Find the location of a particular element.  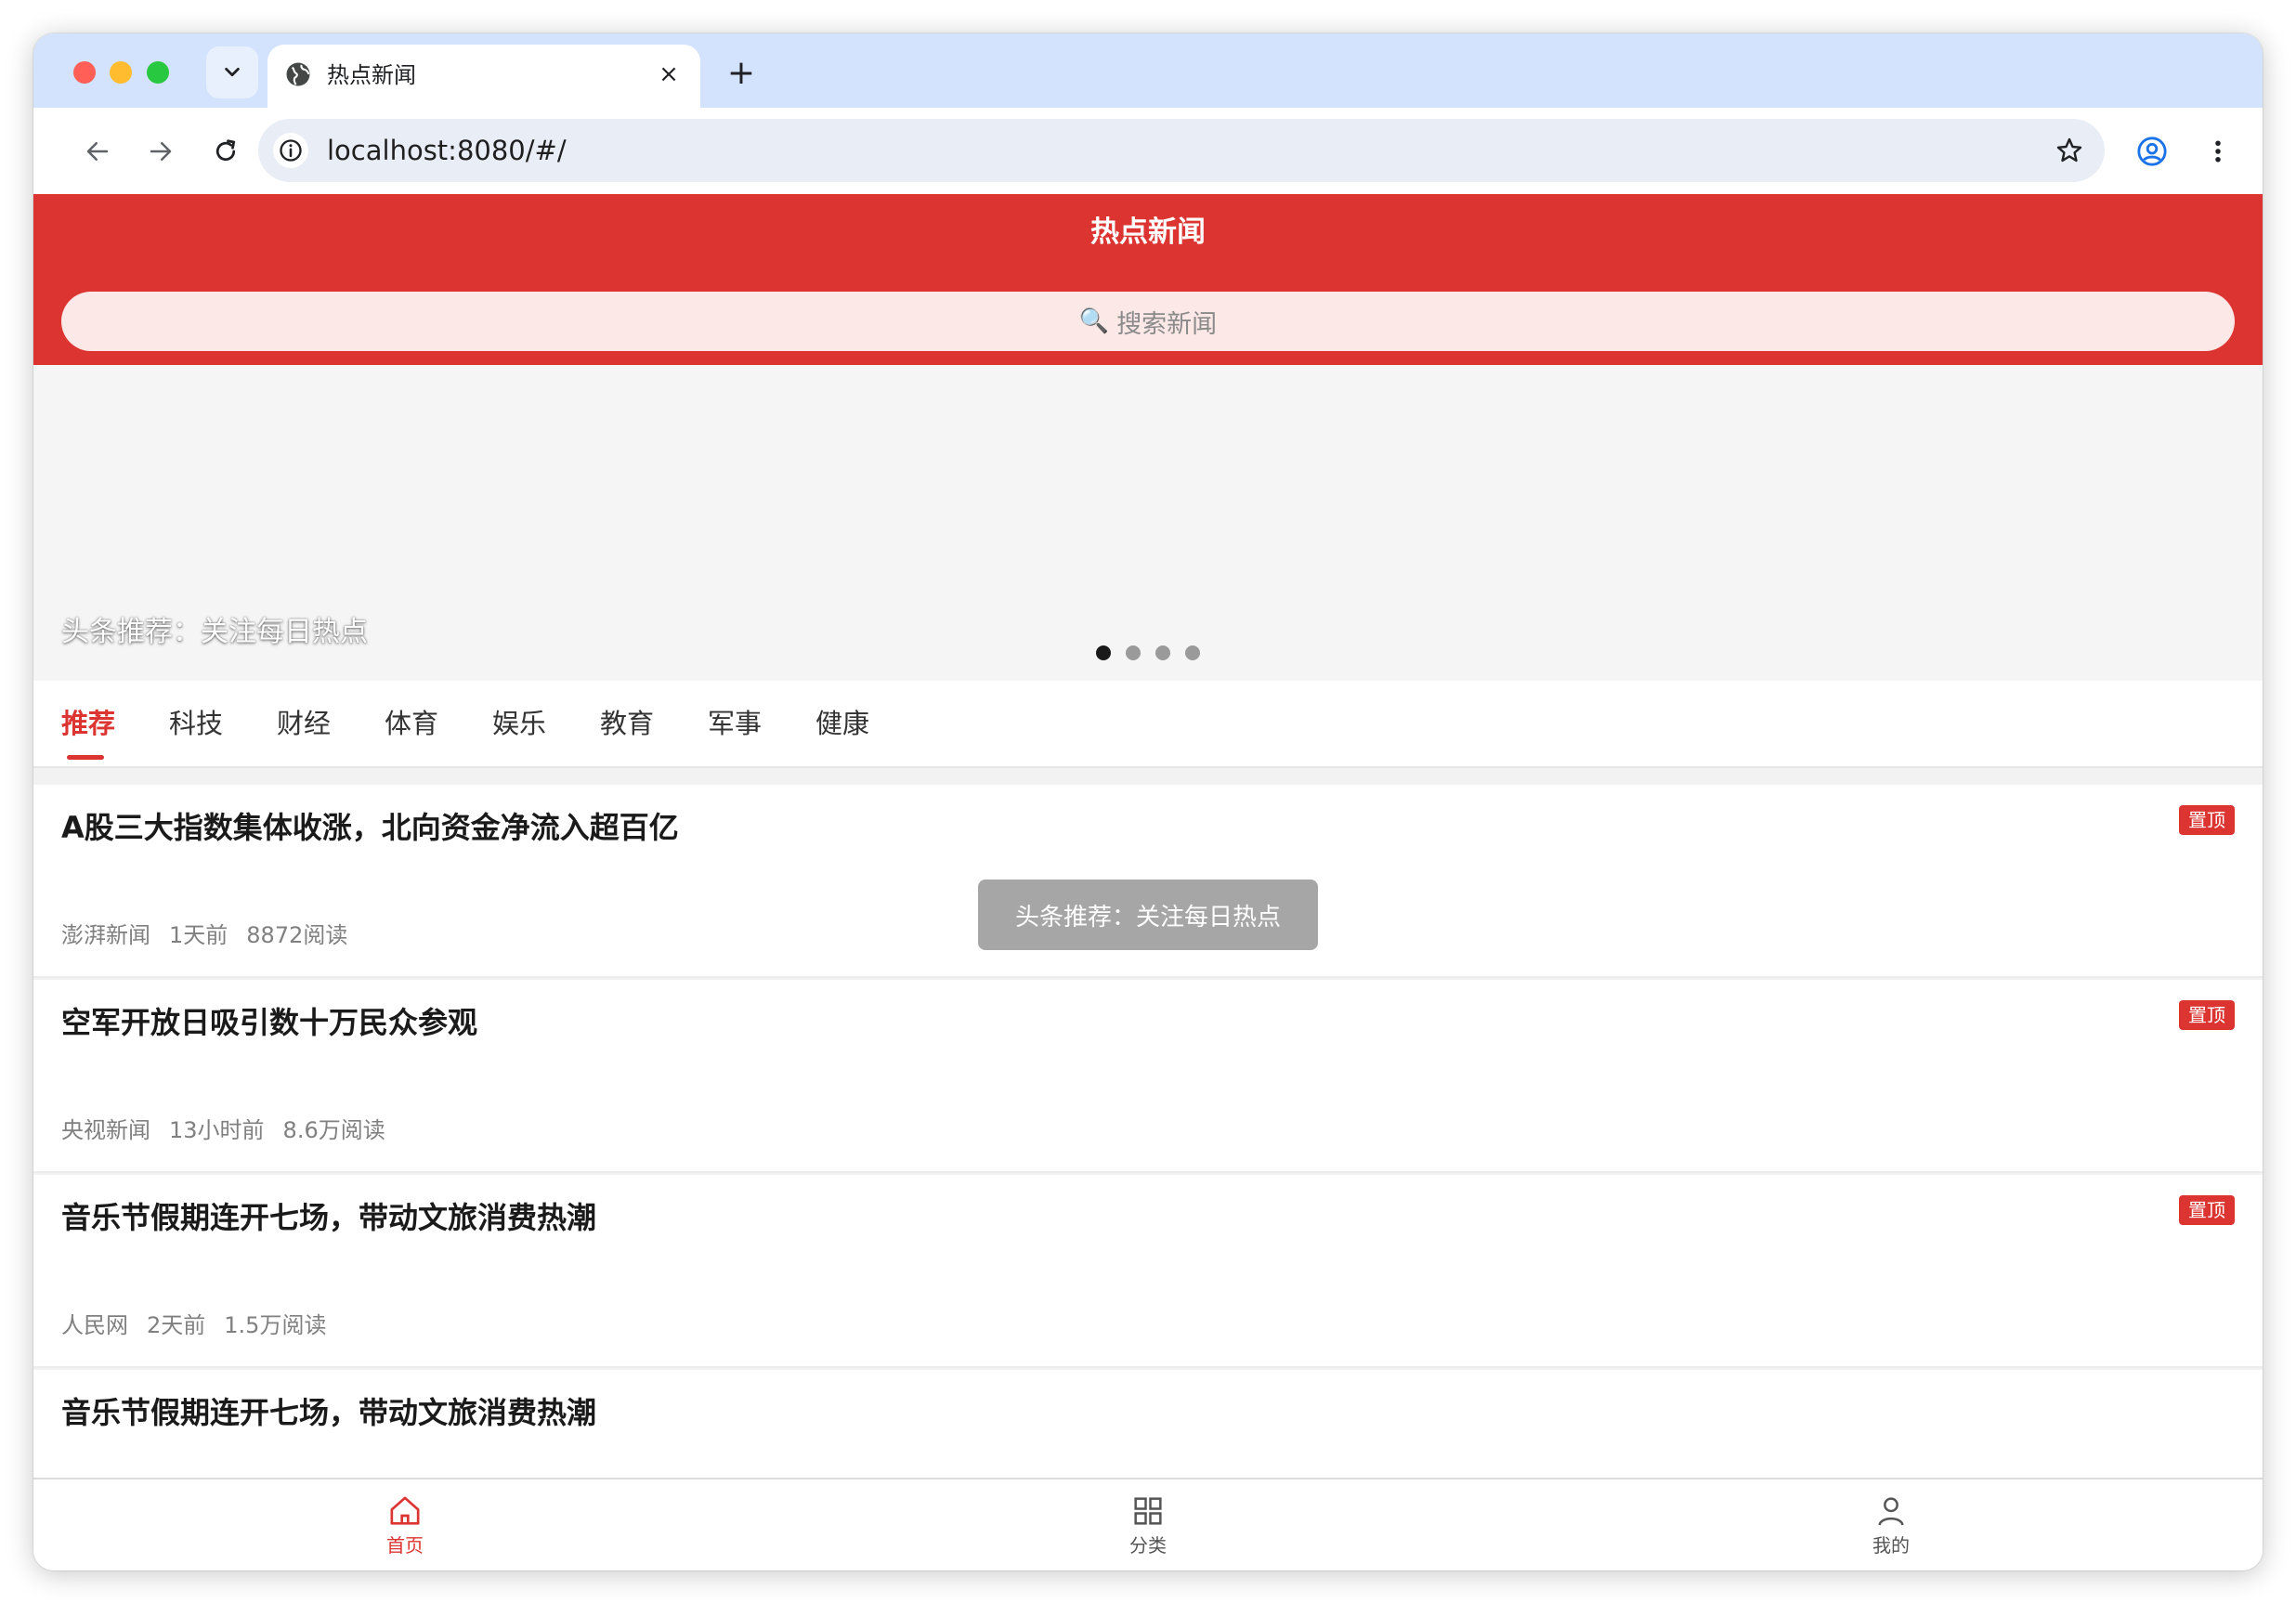

news-reads: 8.6万阅读 is located at coordinates (333, 1130).